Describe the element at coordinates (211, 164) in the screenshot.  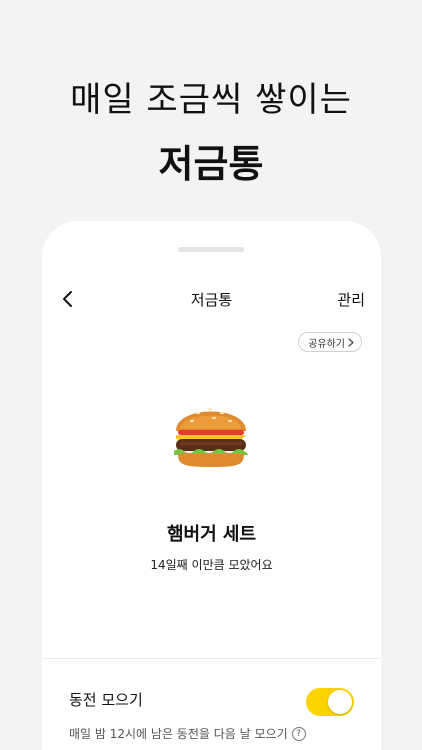
I see `headline-line2: 저금통` at that location.